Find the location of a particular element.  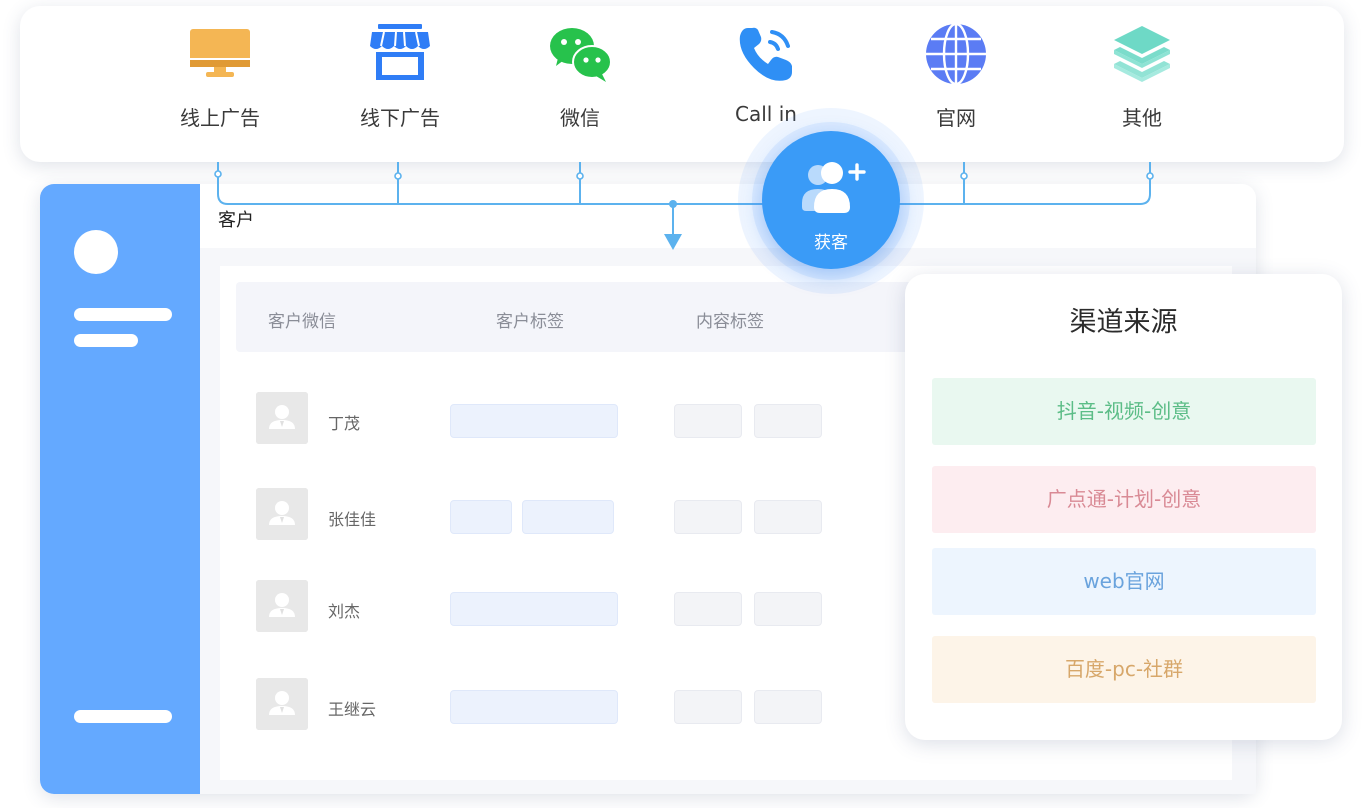

channel-label: 线下广告 is located at coordinates (400, 118).